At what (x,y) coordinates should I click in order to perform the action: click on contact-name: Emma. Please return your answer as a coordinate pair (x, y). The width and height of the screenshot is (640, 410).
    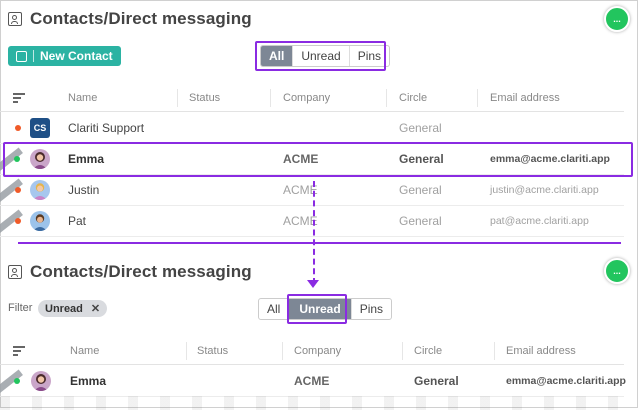
    Looking at the image, I should click on (88, 381).